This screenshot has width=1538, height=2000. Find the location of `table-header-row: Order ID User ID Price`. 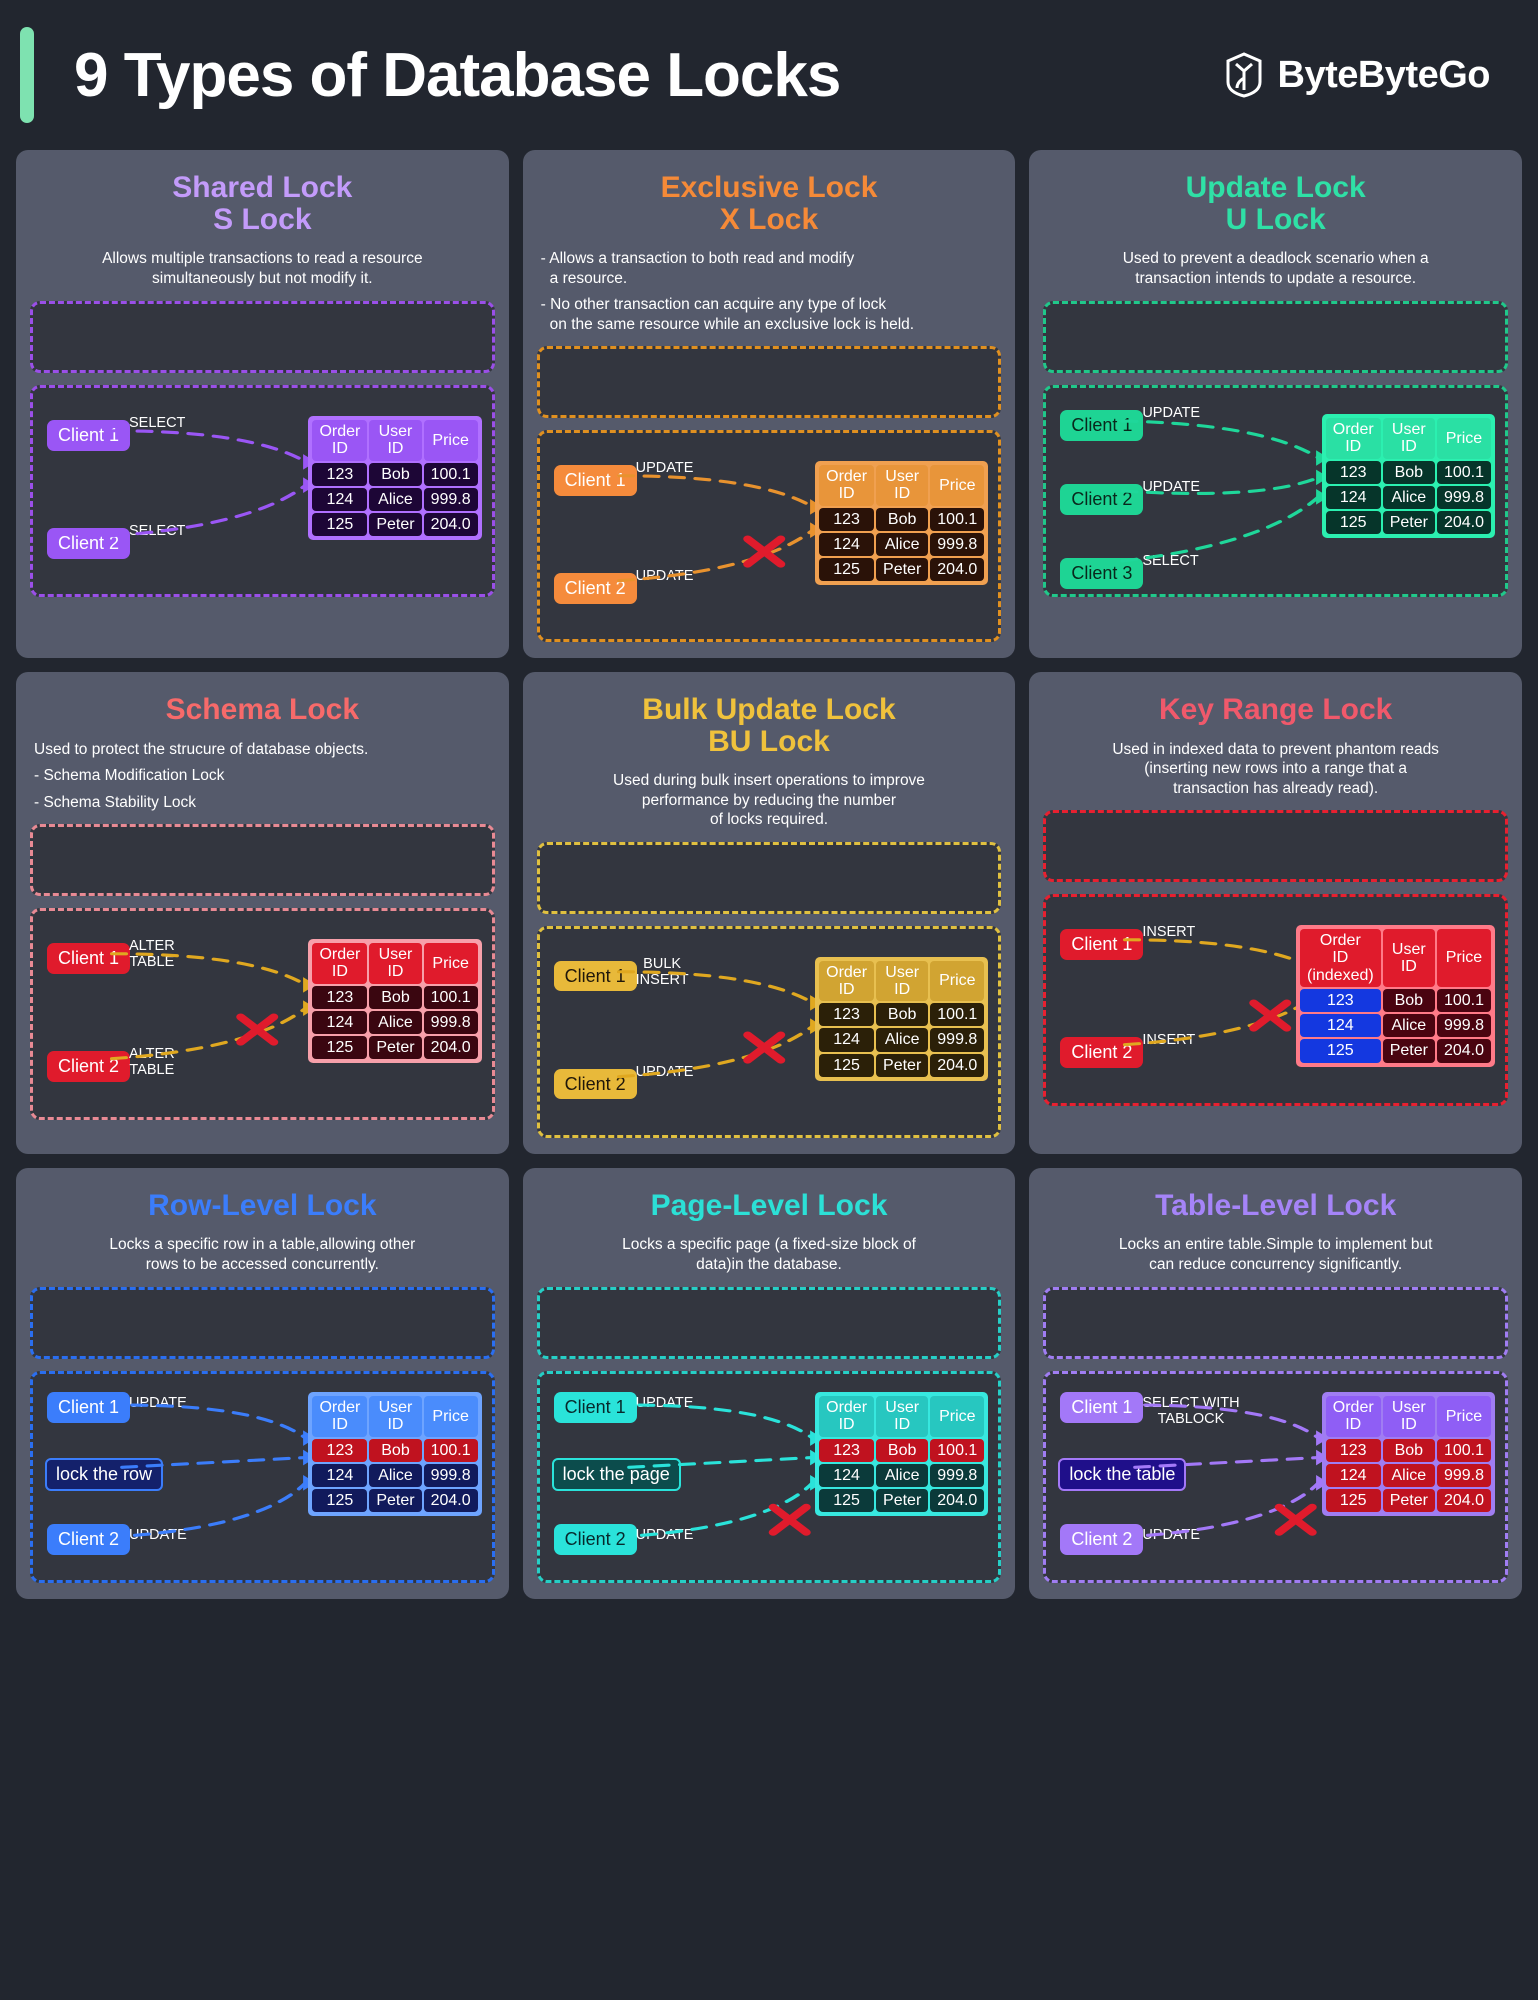

table-header-row: Order ID User ID Price is located at coordinates (395, 440).